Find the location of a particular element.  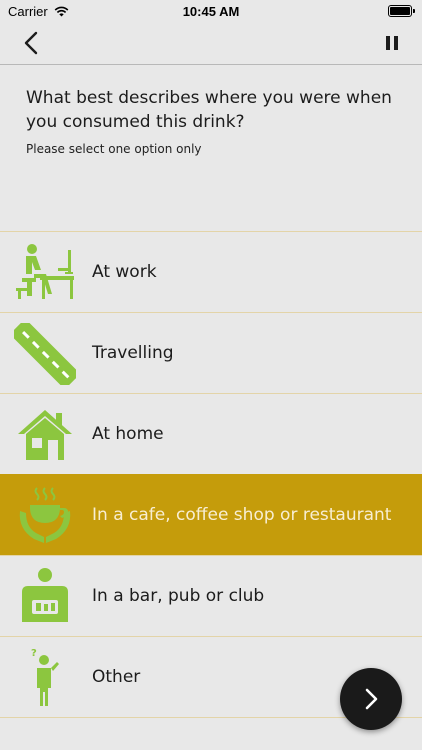

chevron-right-icon is located at coordinates (371, 699).